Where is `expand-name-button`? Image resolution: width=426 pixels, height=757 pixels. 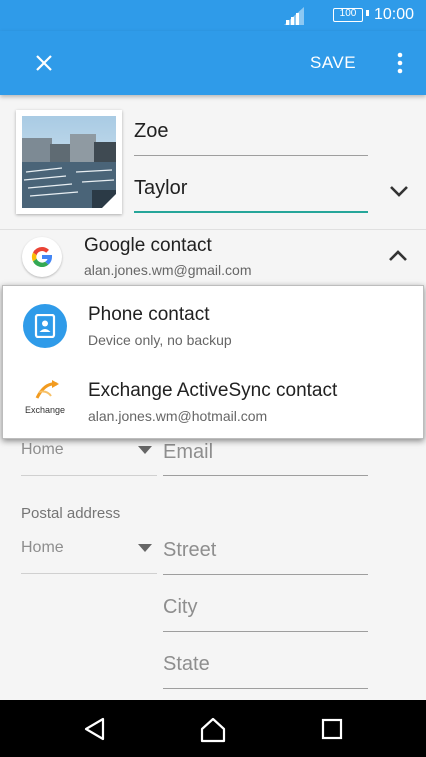
expand-name-button is located at coordinates (399, 191).